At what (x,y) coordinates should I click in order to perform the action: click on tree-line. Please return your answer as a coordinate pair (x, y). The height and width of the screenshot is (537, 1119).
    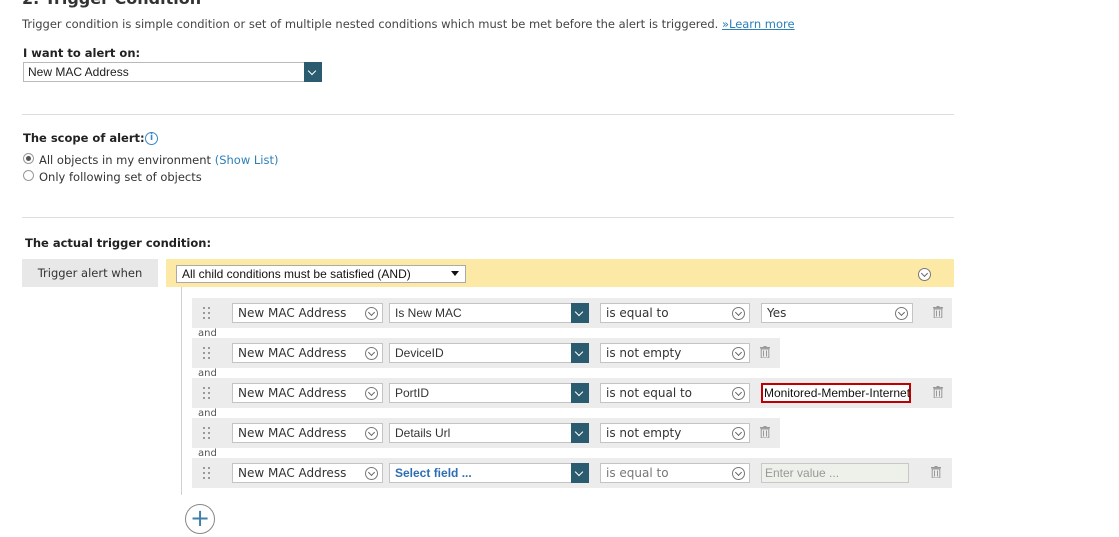
    Looking at the image, I should click on (181, 391).